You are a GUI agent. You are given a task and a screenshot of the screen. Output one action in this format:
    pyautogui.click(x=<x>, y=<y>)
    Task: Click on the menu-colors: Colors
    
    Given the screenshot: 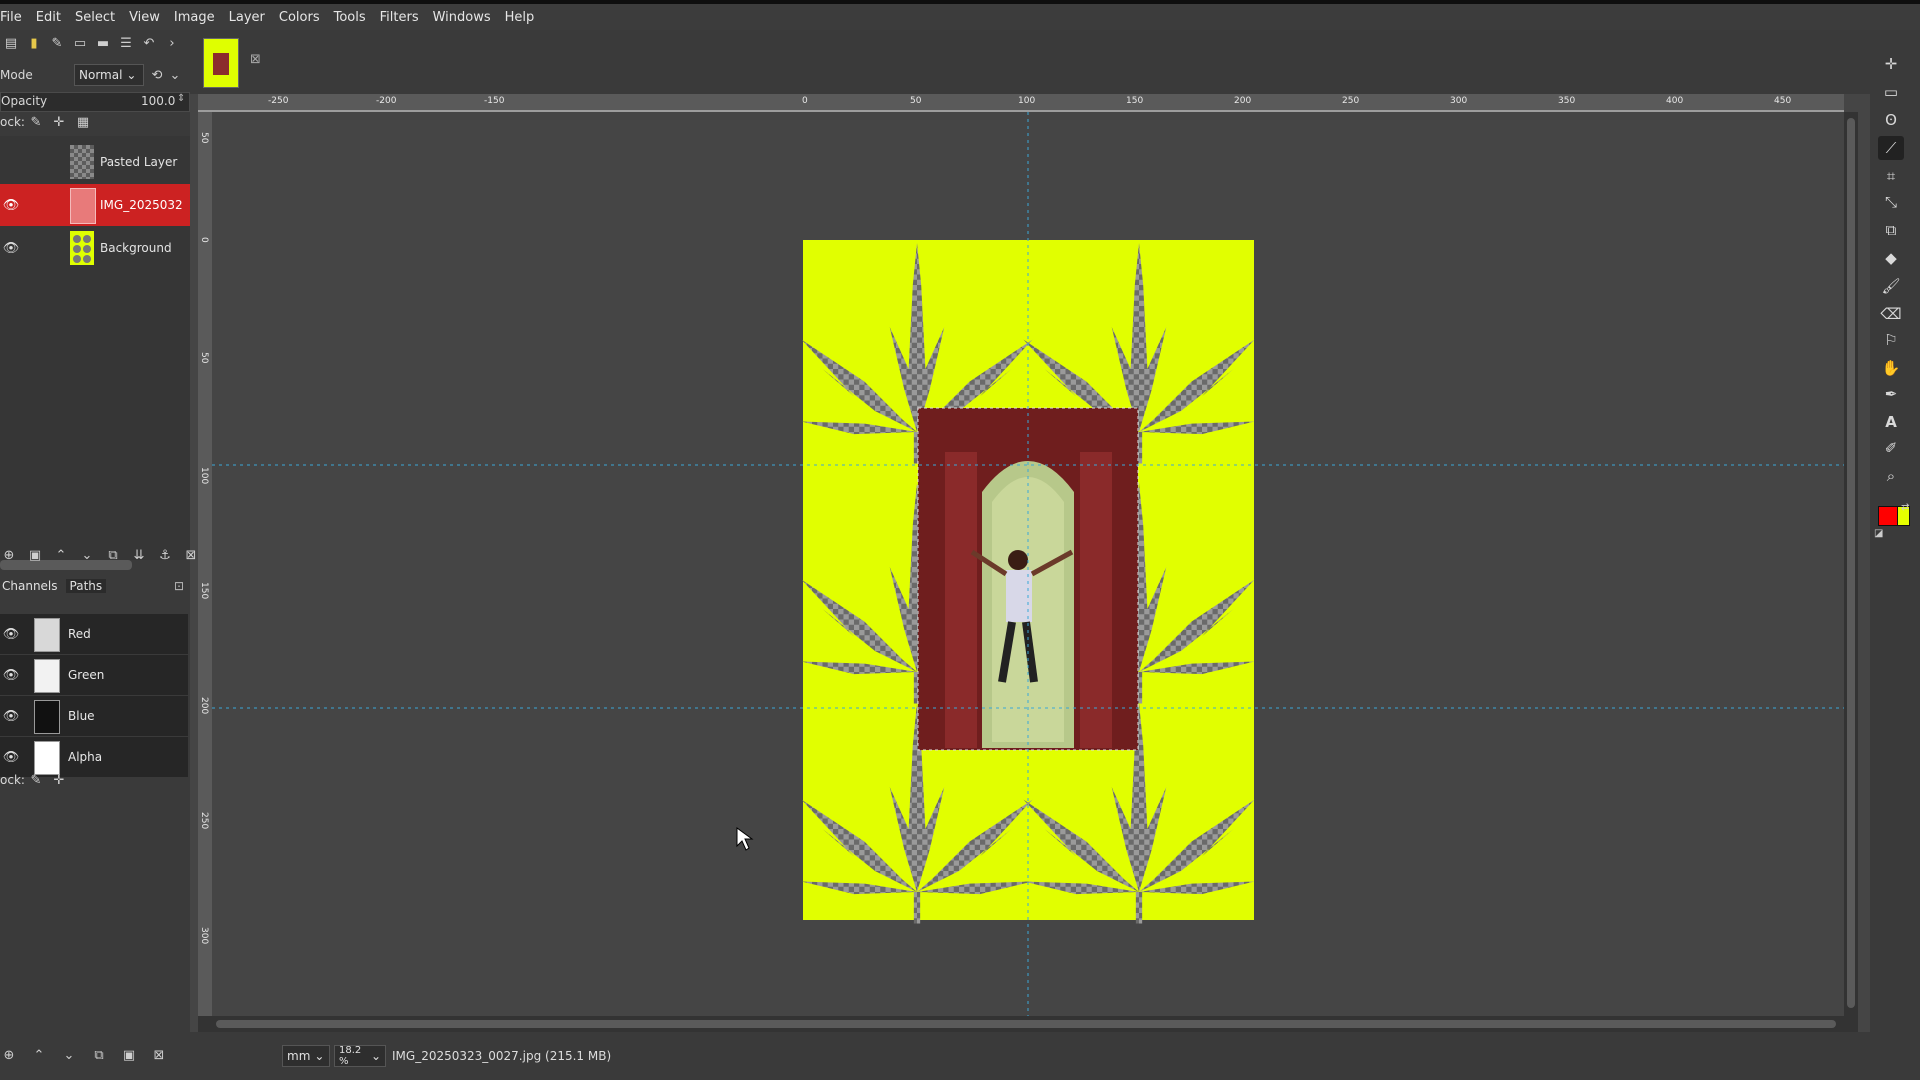 What is the action you would take?
    pyautogui.click(x=299, y=17)
    